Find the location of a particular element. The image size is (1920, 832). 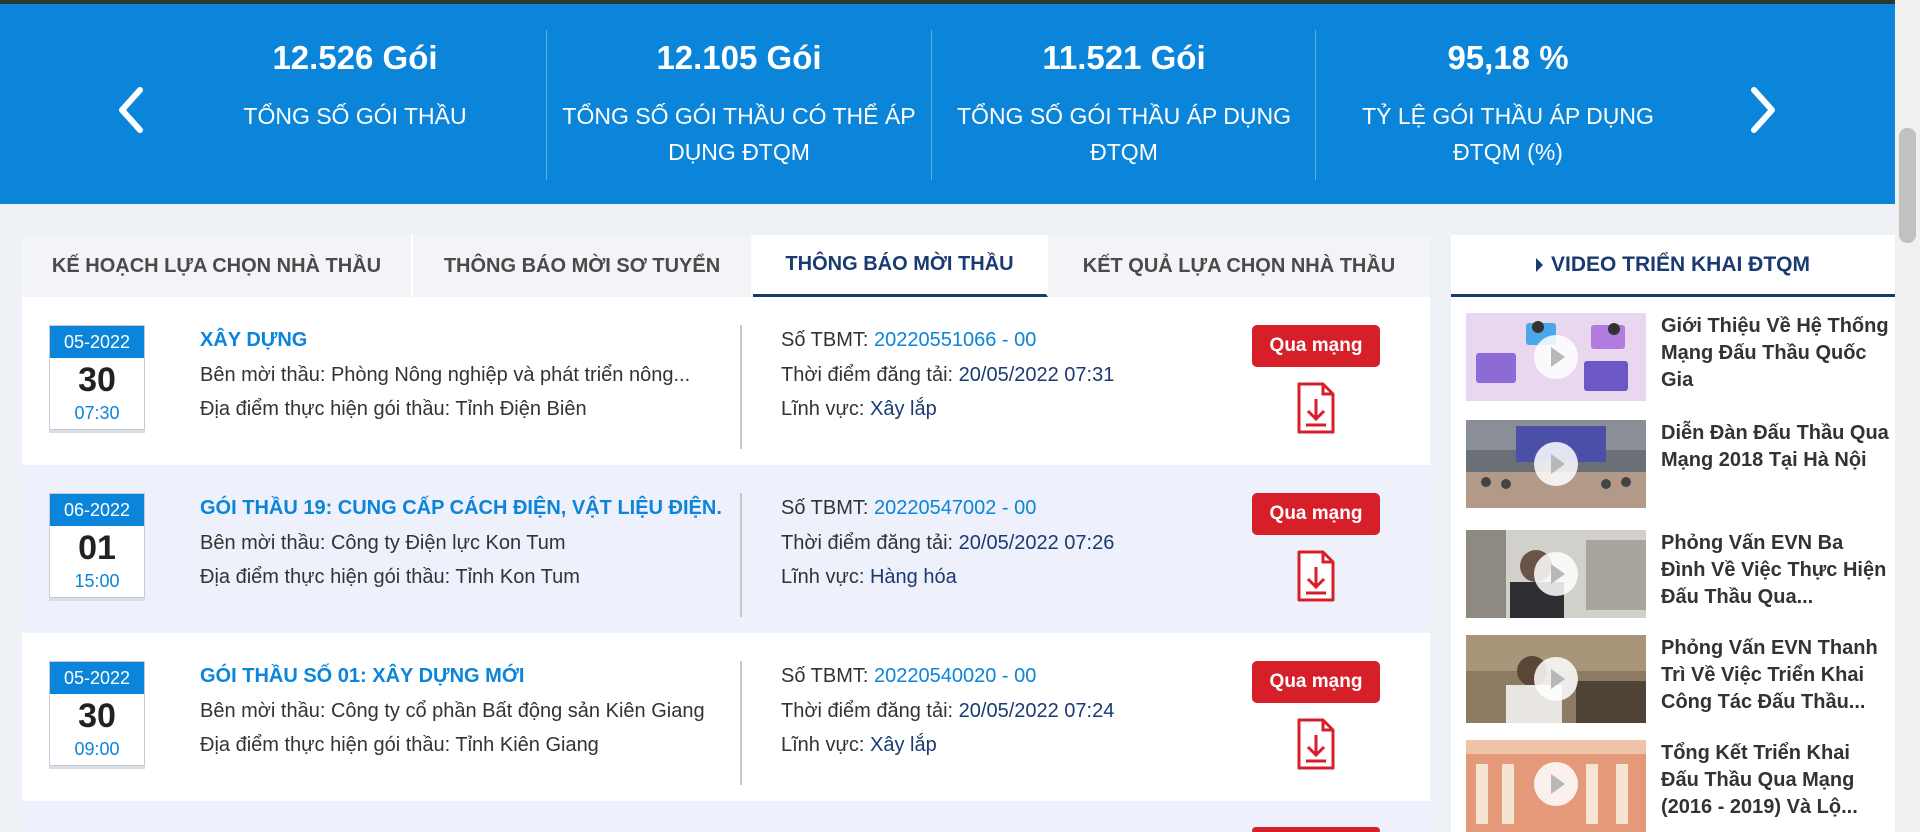

date-day: 01 is located at coordinates (97, 548).